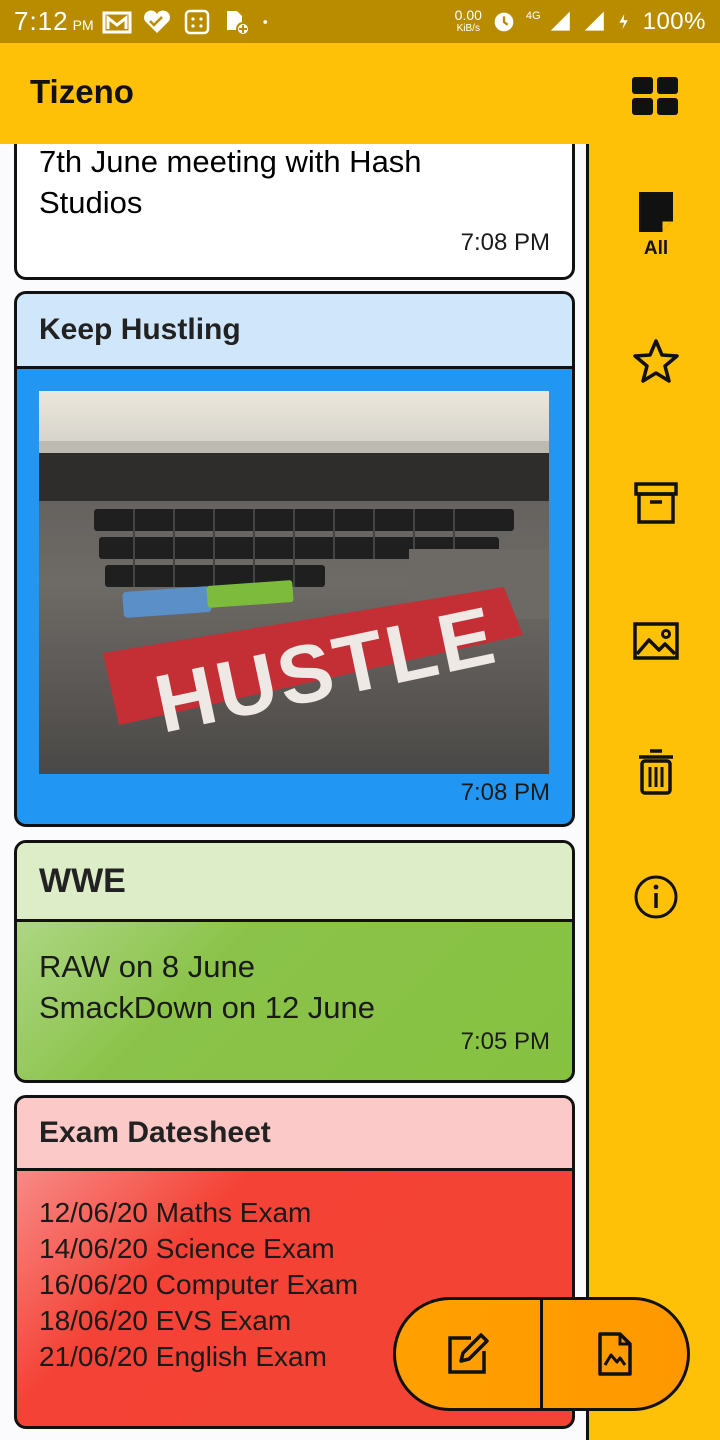  What do you see at coordinates (360, 21) in the screenshot?
I see `status-bar: 7:12 PM 0.00 KiB/s 4G 100%` at bounding box center [360, 21].